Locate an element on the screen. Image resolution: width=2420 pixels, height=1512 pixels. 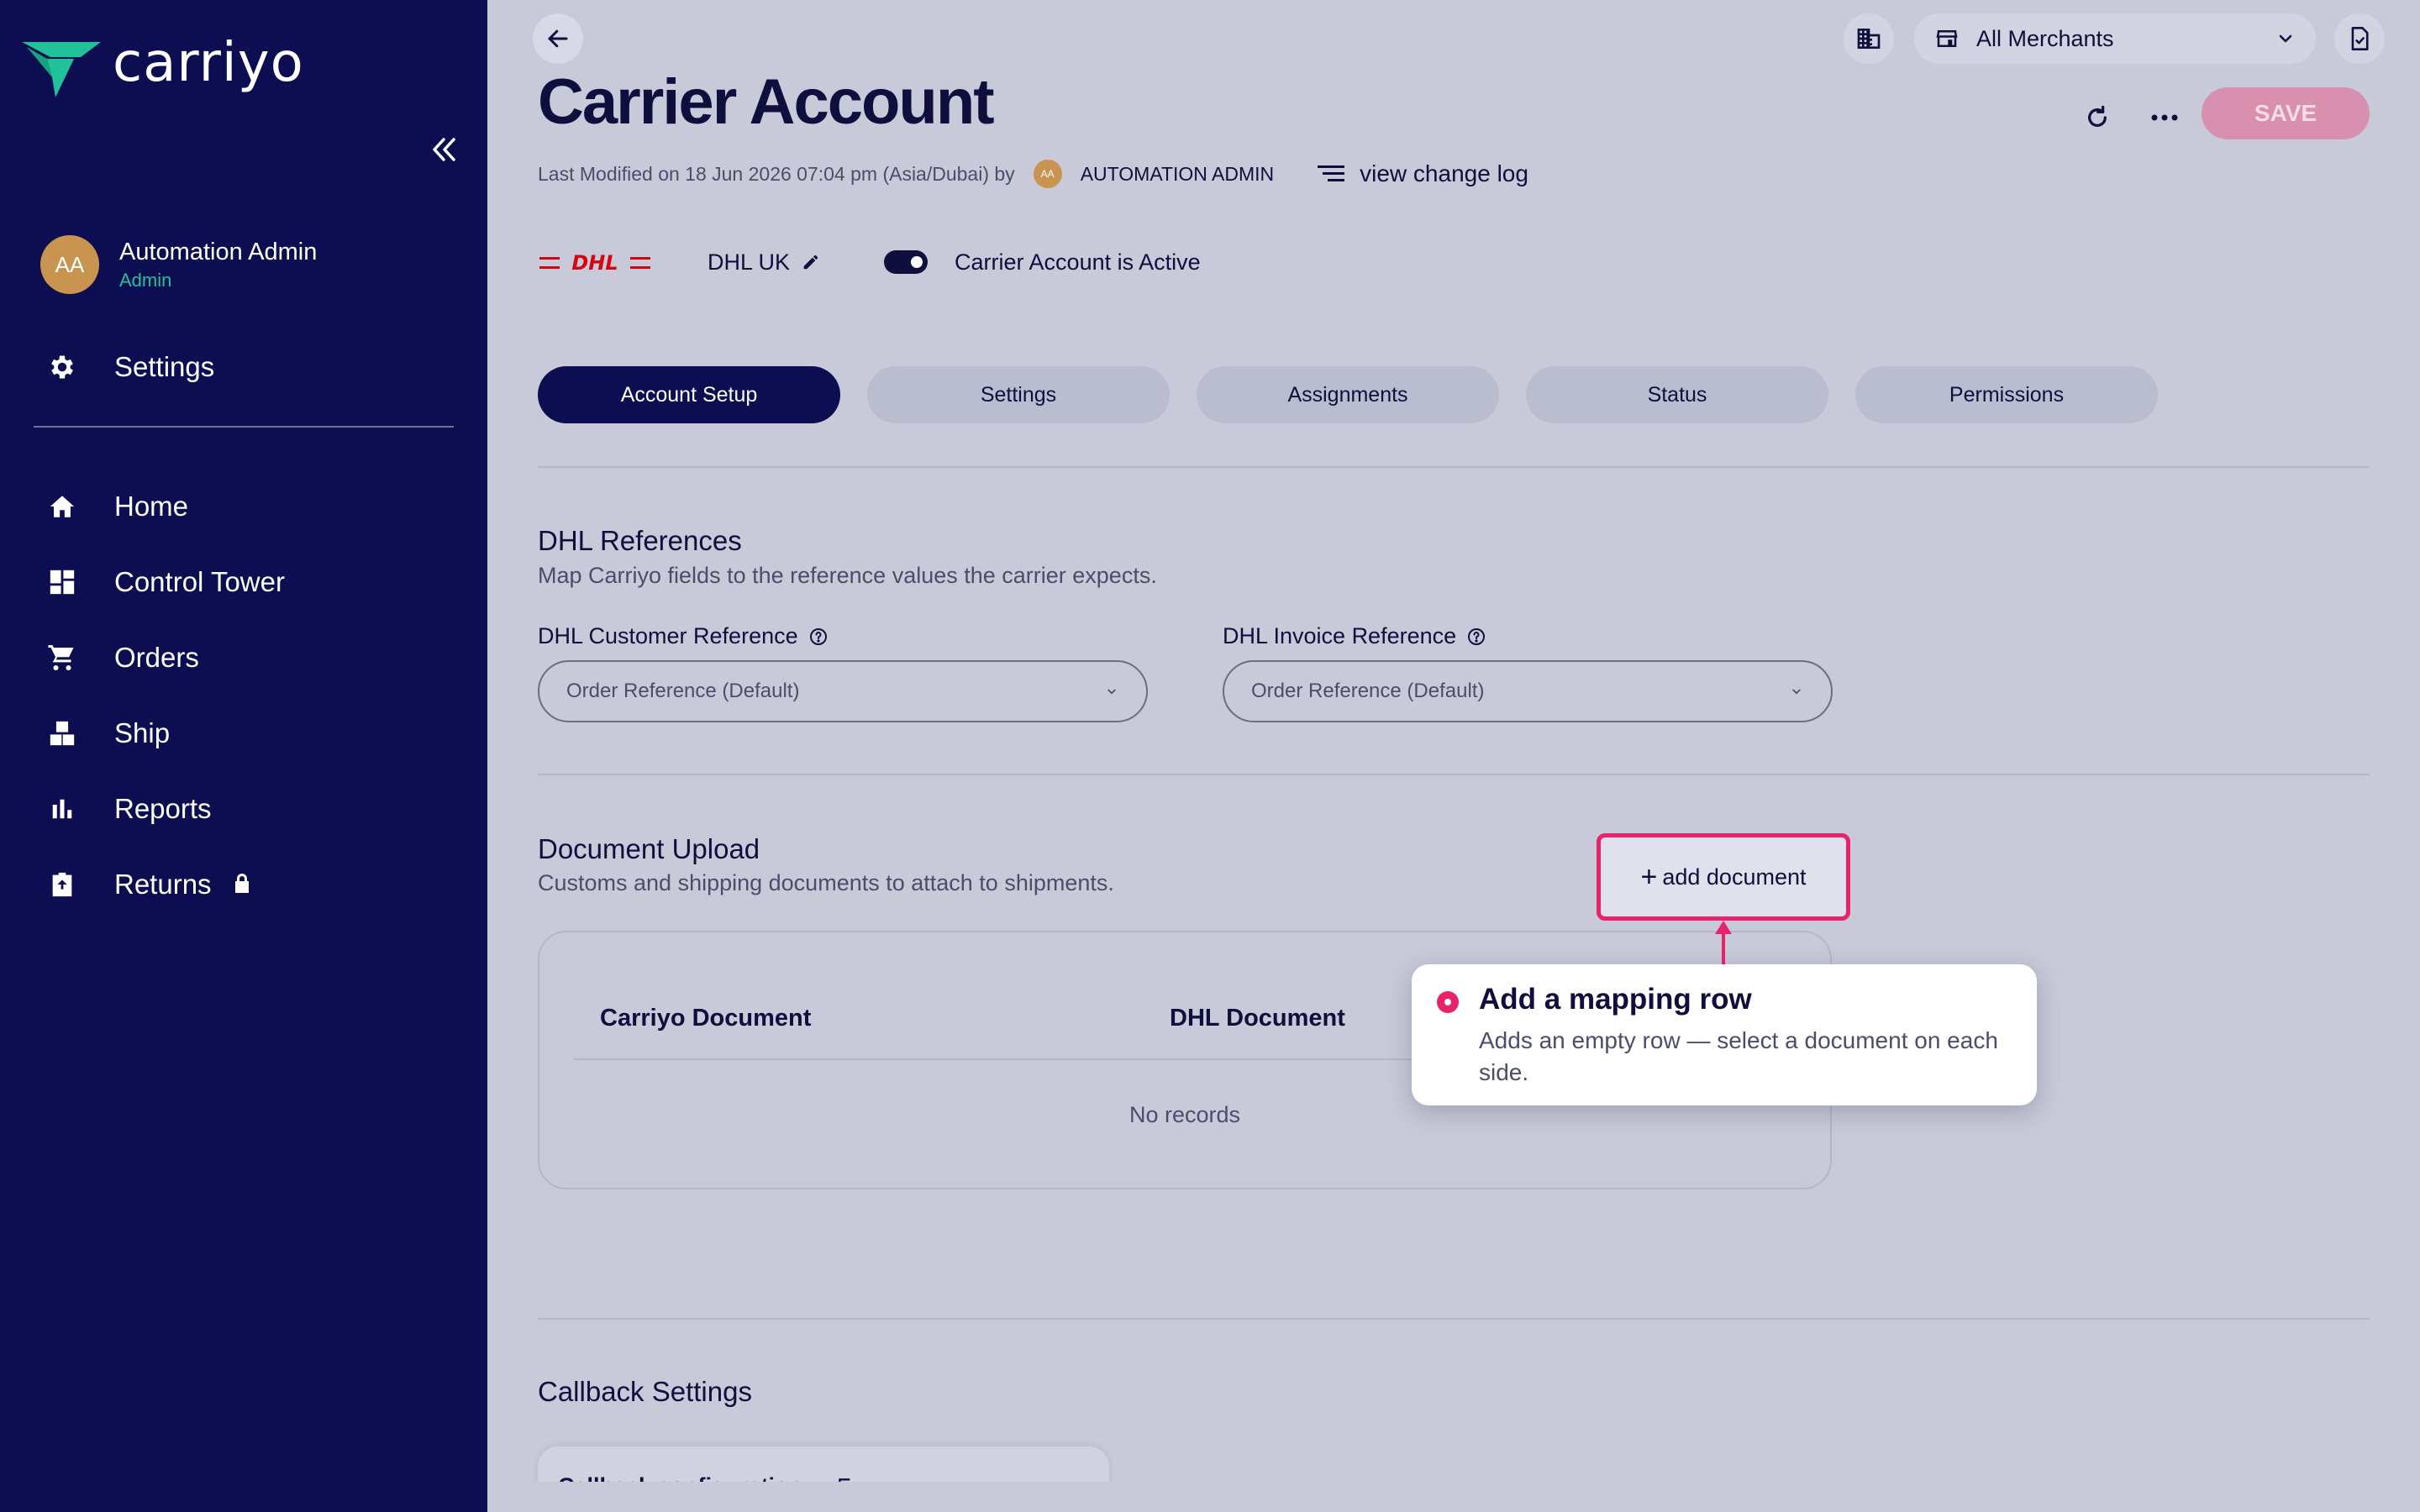
user-profile: AA Automation Admin Admin is located at coordinates (178, 264).